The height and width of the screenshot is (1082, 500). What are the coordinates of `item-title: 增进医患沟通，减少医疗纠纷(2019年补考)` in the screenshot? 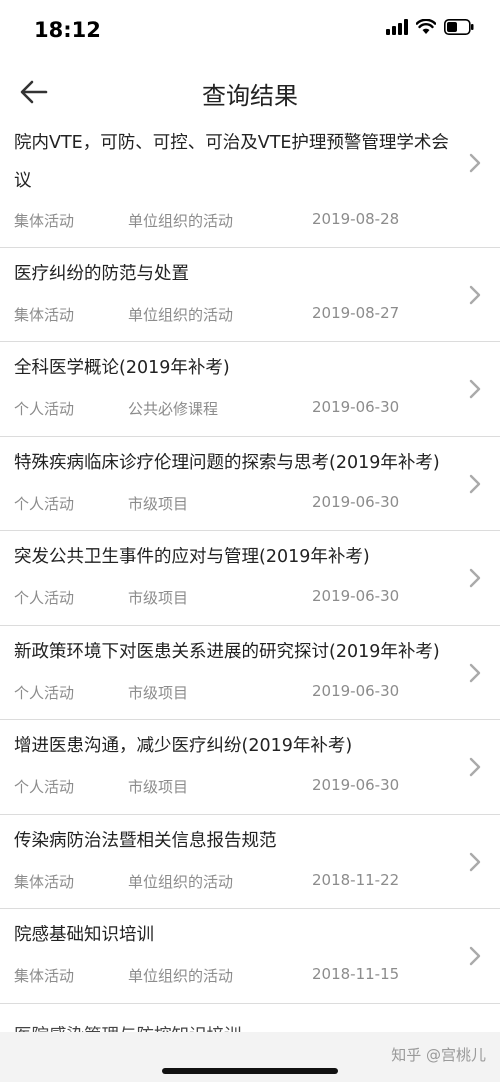 It's located at (183, 746).